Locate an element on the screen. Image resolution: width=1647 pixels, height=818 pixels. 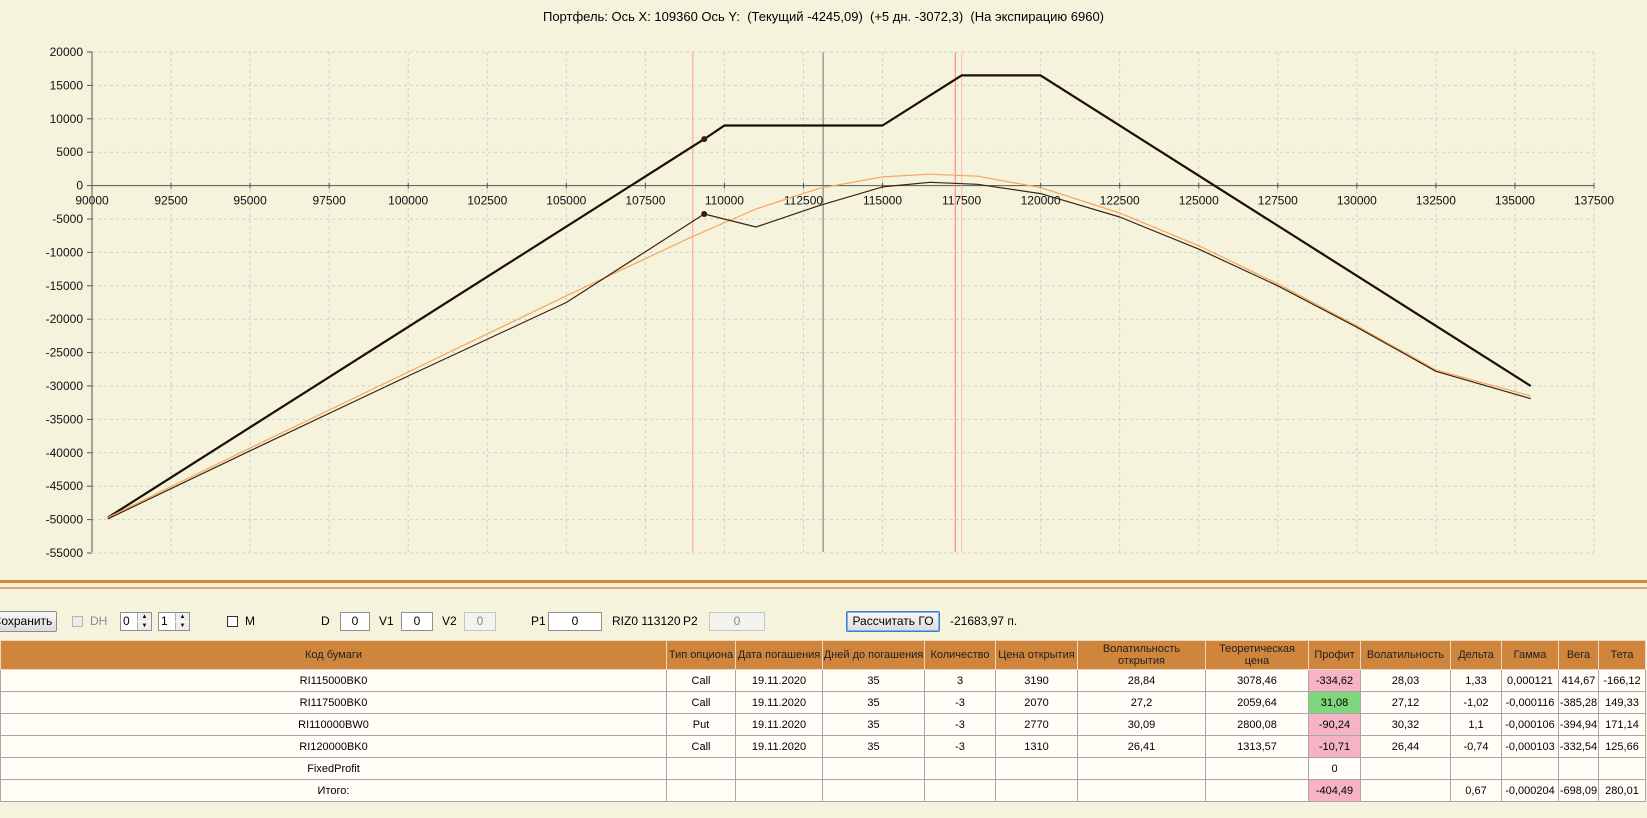
table-cell: -90,24 is located at coordinates (1334, 724).